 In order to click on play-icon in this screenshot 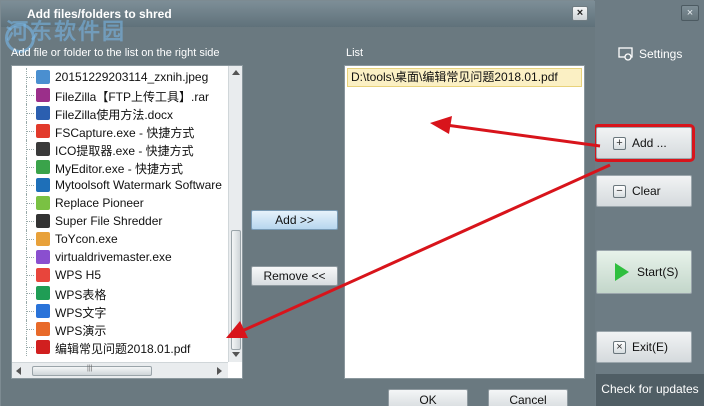, I will do `click(622, 272)`.